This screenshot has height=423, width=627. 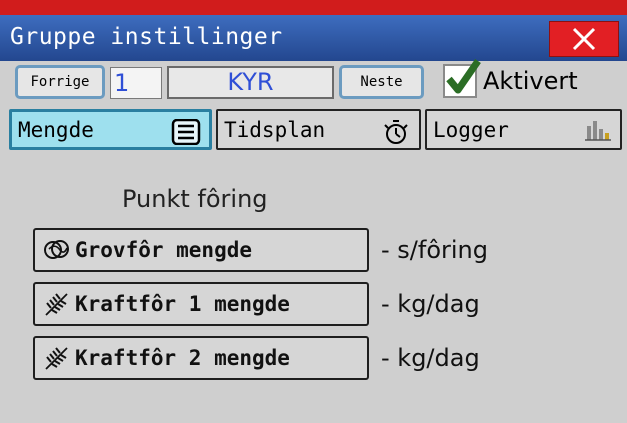 I want to click on tab-tidsplan: Tidsplan, so click(x=318, y=129).